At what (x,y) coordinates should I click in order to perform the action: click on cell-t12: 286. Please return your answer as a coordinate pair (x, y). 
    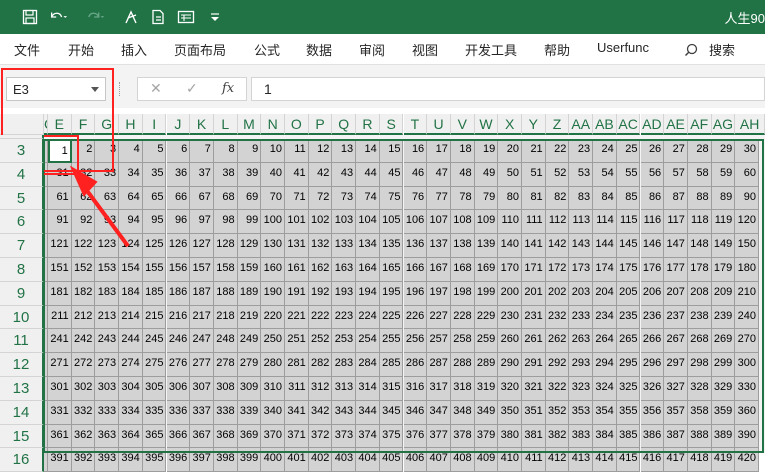
    Looking at the image, I should click on (415, 365).